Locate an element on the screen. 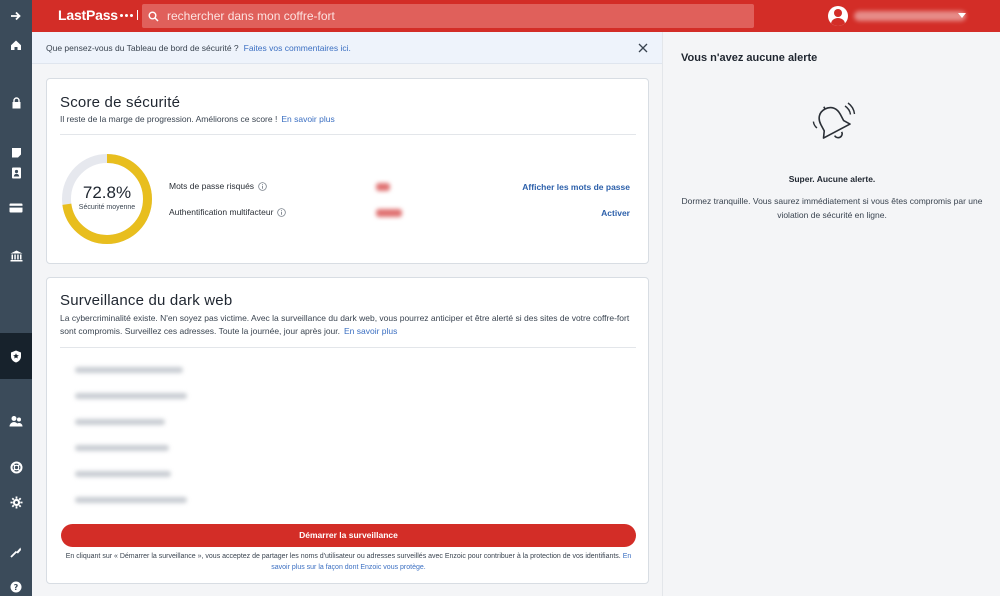 The height and width of the screenshot is (596, 1000). question-icon: ? is located at coordinates (16, 587).